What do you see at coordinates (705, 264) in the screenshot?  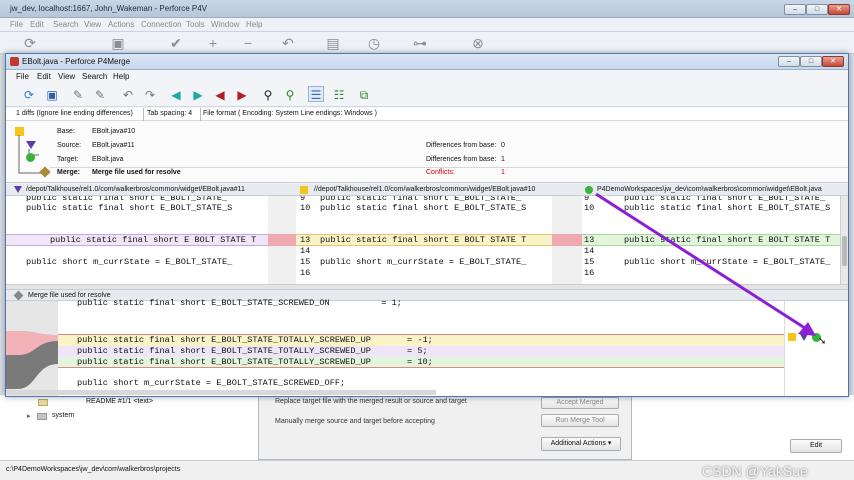 I see `annotation-arrow` at bounding box center [705, 264].